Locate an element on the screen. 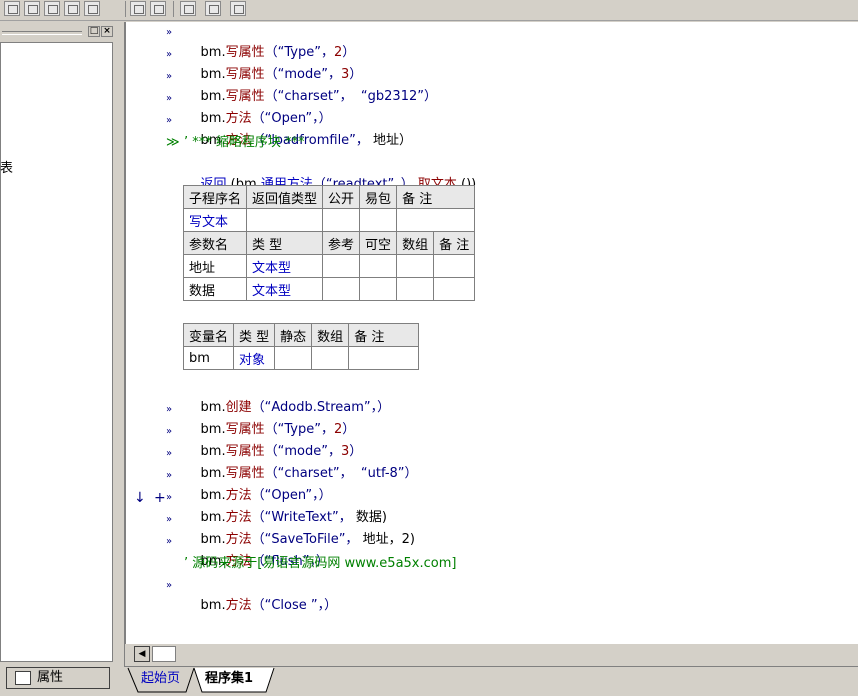 The width and height of the screenshot is (858, 696). header-cell: 参数名 is located at coordinates (215, 243).